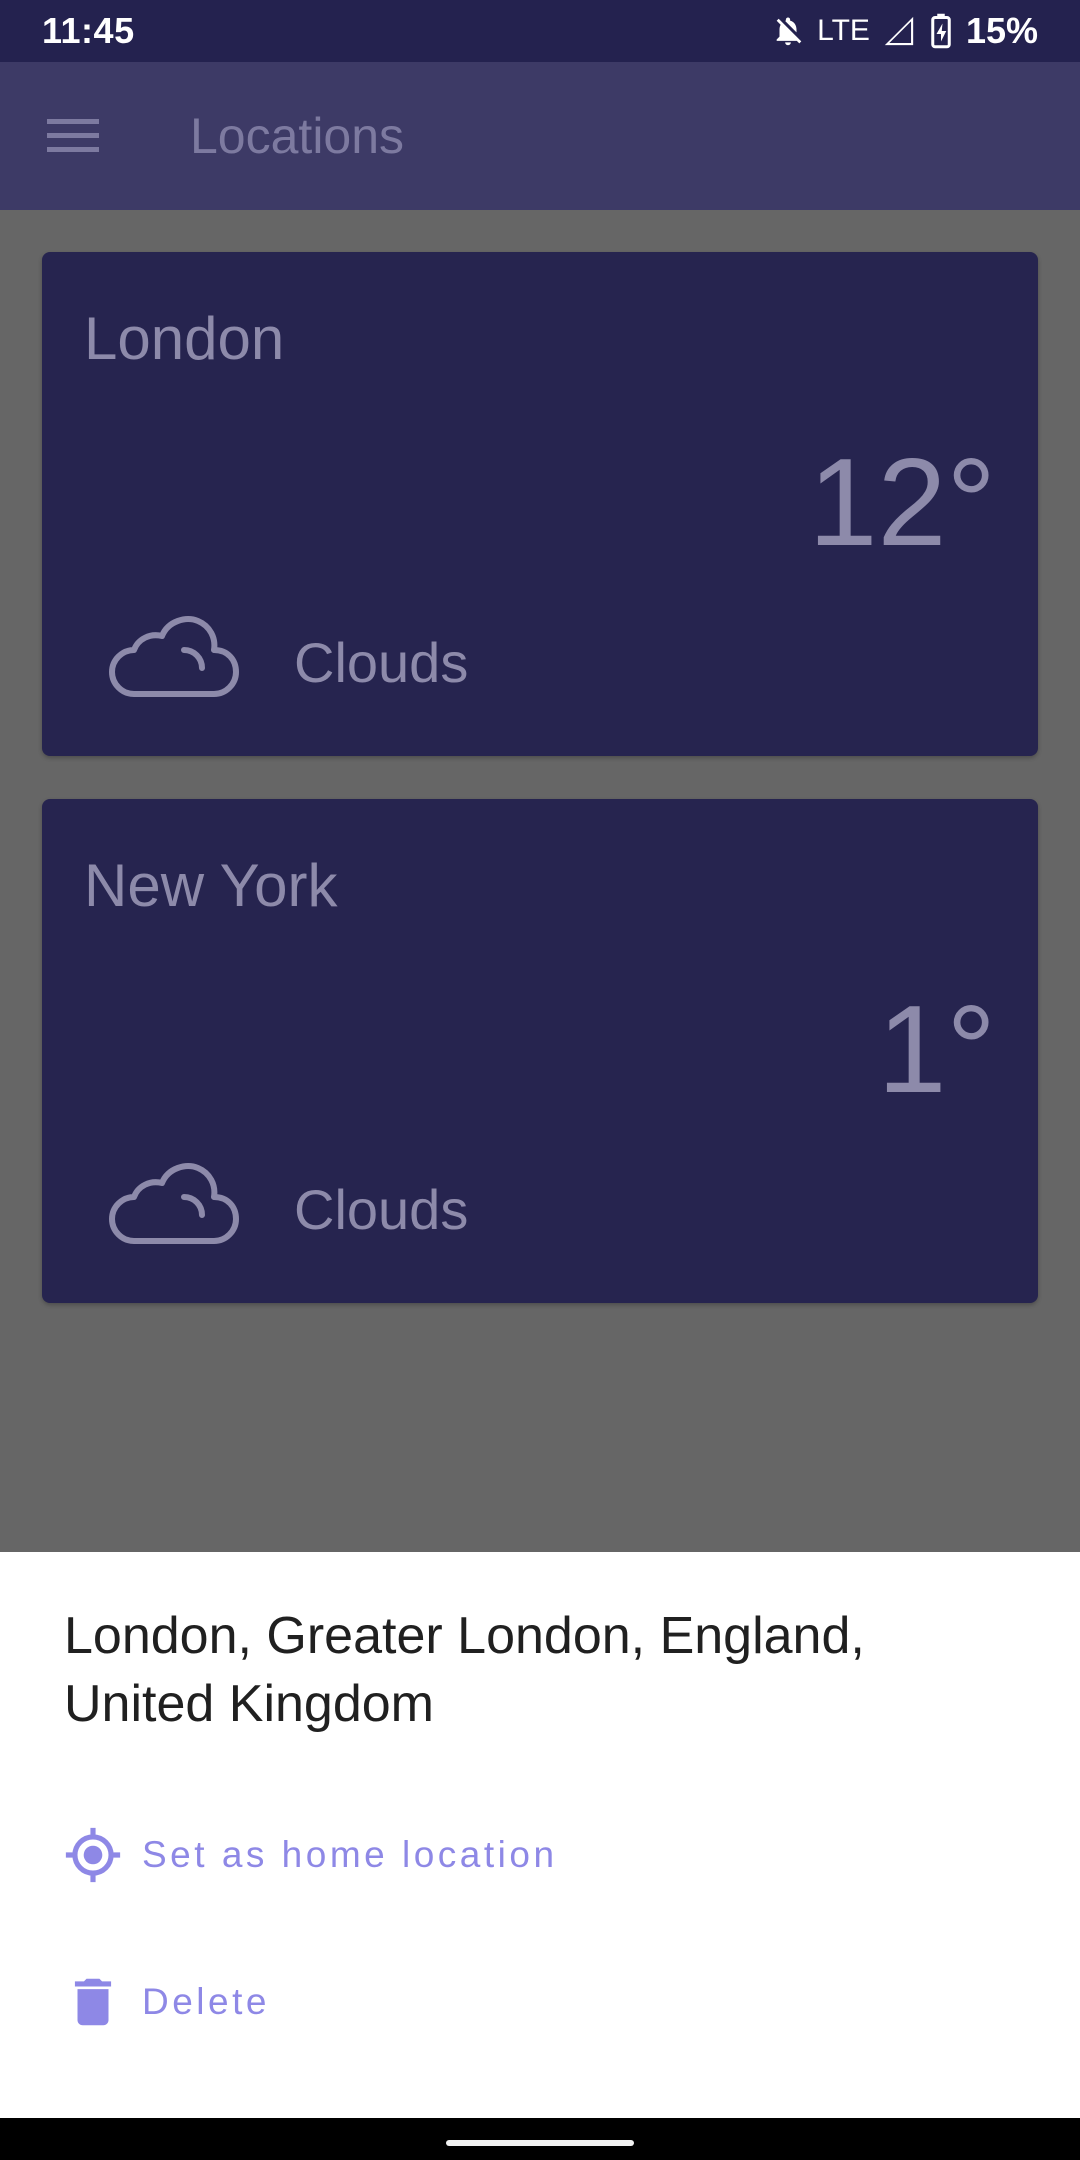 The width and height of the screenshot is (1080, 2160). I want to click on page-title: Locations, so click(297, 136).